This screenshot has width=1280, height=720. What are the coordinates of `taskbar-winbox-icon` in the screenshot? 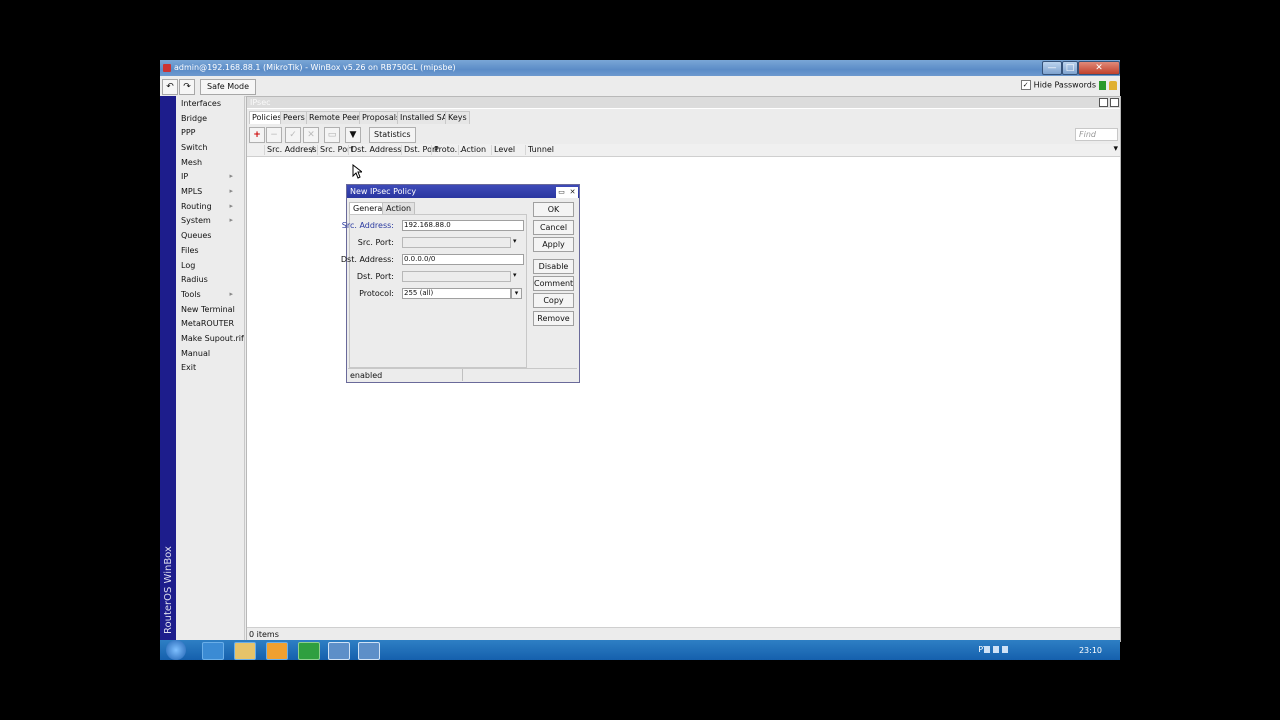 It's located at (339, 651).